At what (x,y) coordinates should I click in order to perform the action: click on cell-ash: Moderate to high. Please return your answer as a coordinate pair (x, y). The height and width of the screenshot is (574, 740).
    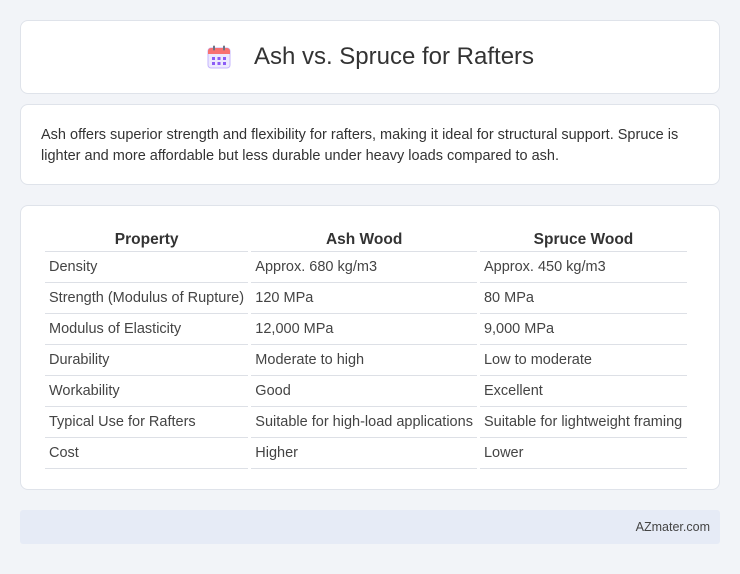
    Looking at the image, I should click on (364, 360).